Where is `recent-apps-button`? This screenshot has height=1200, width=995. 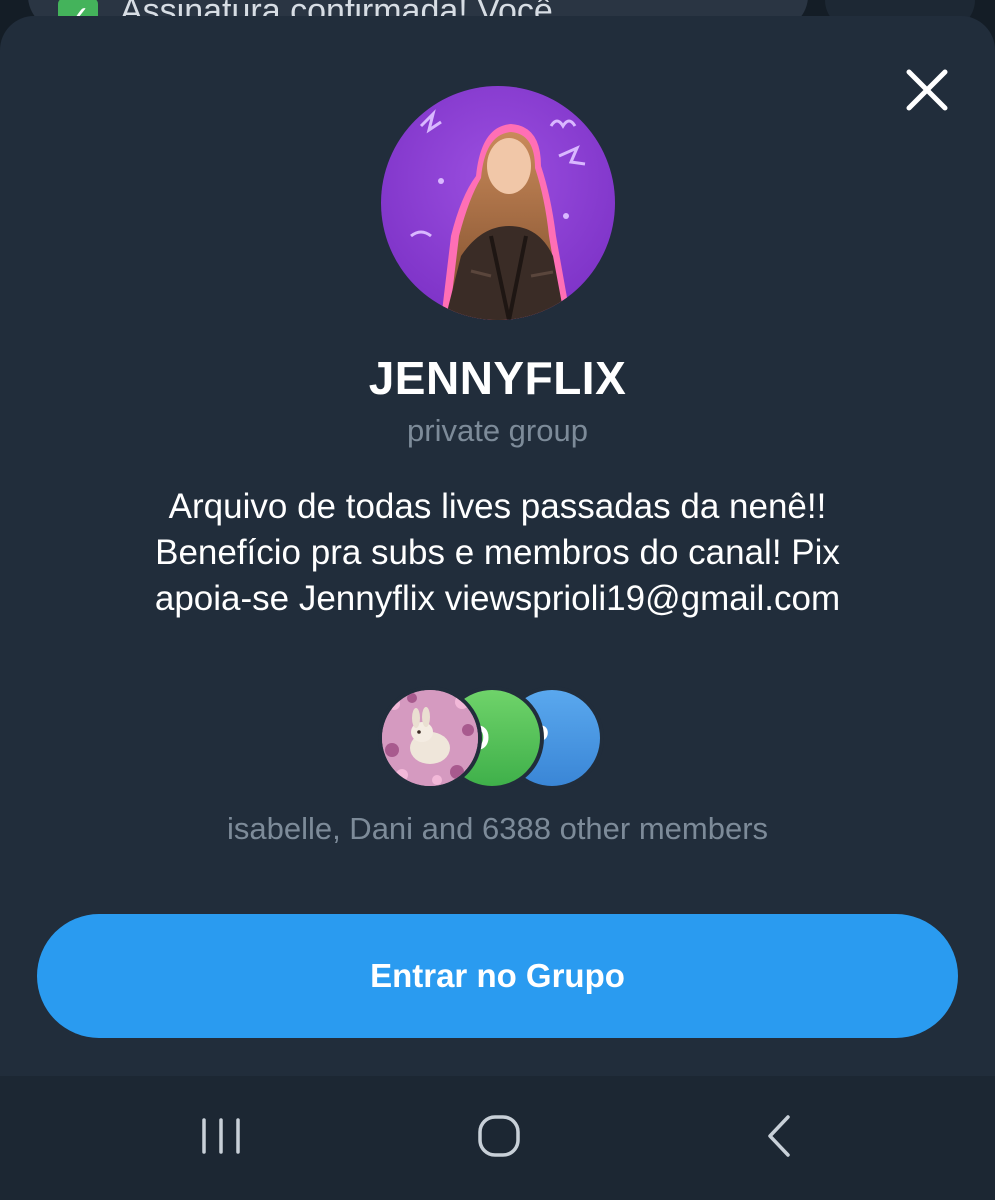
recent-apps-button is located at coordinates (222, 1136).